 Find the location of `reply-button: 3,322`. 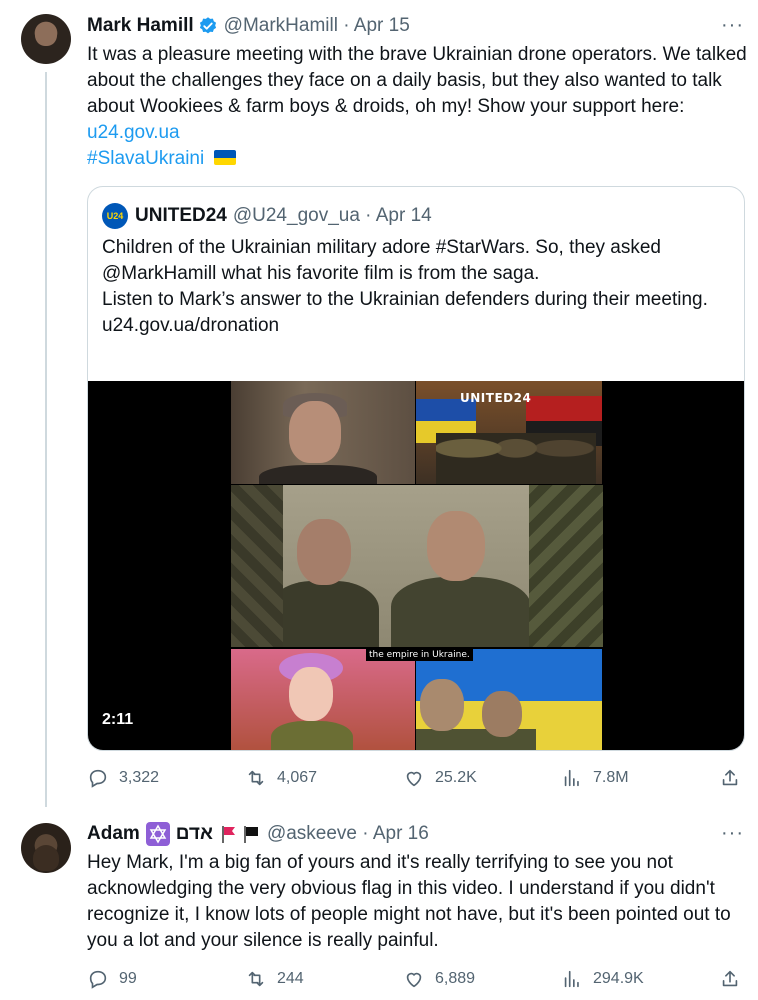

reply-button: 3,322 is located at coordinates (123, 778).